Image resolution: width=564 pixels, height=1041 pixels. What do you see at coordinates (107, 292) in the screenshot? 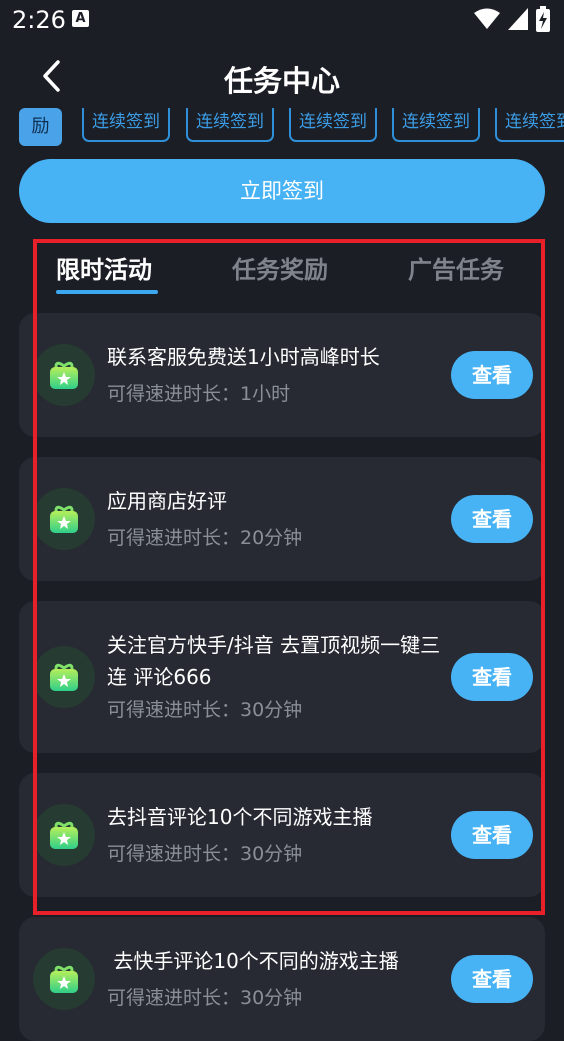
I see `active-tab-indicator` at bounding box center [107, 292].